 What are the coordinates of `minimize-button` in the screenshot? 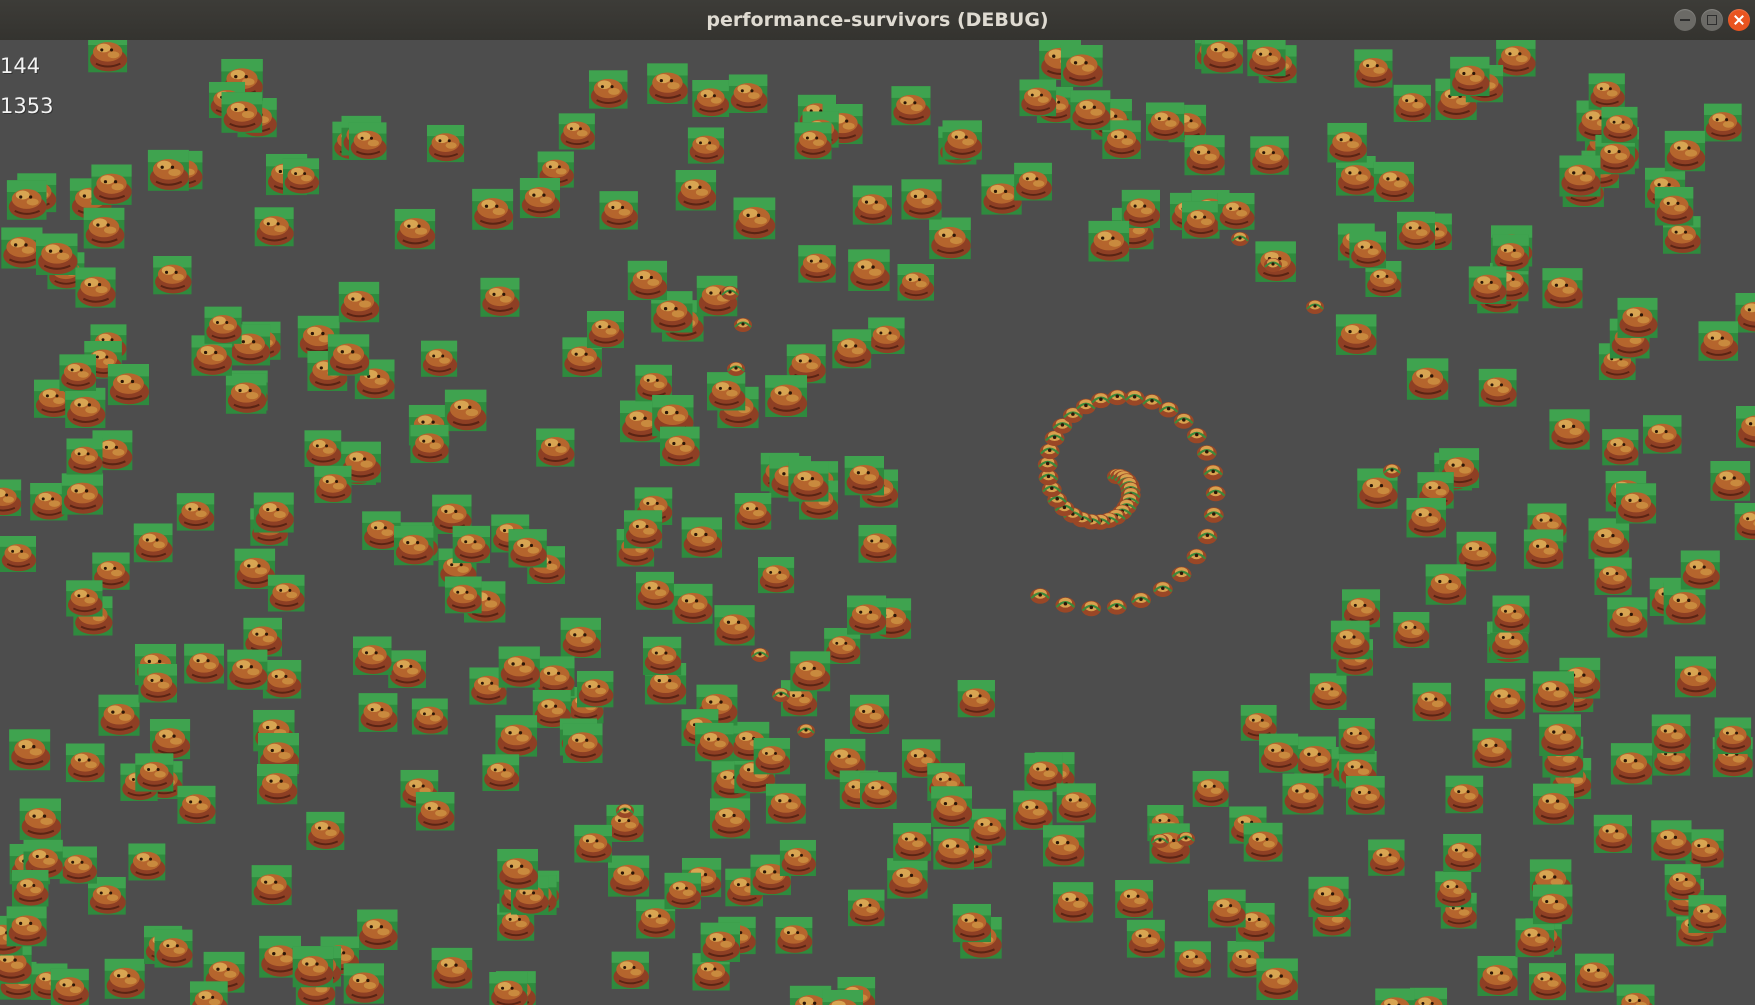 It's located at (1685, 20).